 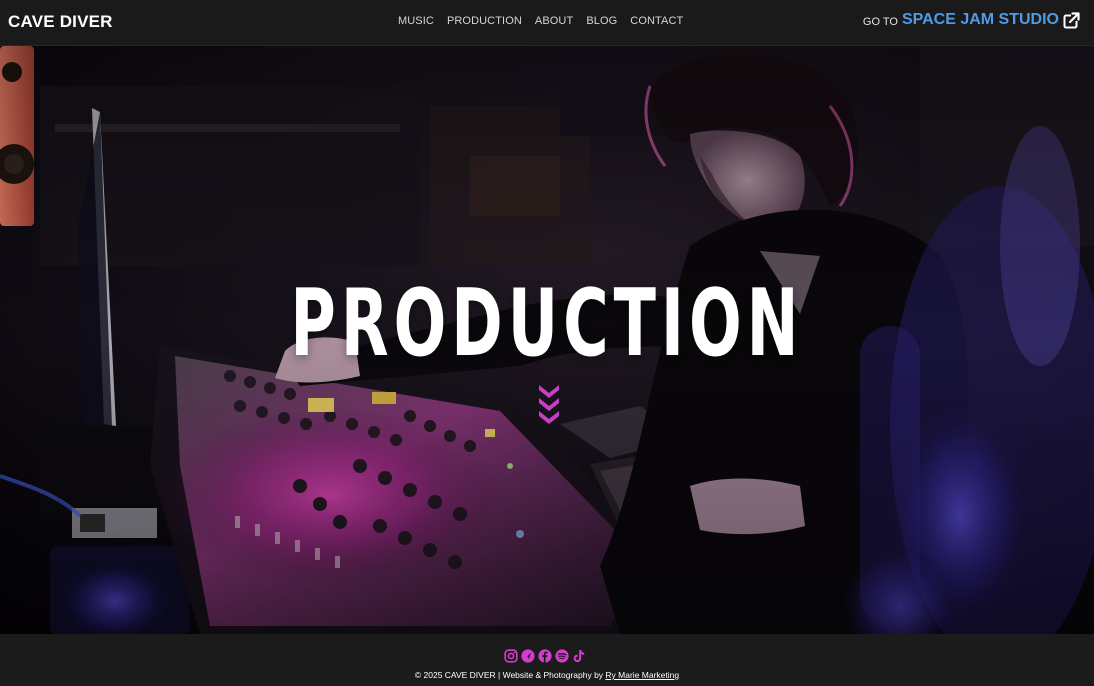 I want to click on external-link-icon, so click(x=1072, y=20).